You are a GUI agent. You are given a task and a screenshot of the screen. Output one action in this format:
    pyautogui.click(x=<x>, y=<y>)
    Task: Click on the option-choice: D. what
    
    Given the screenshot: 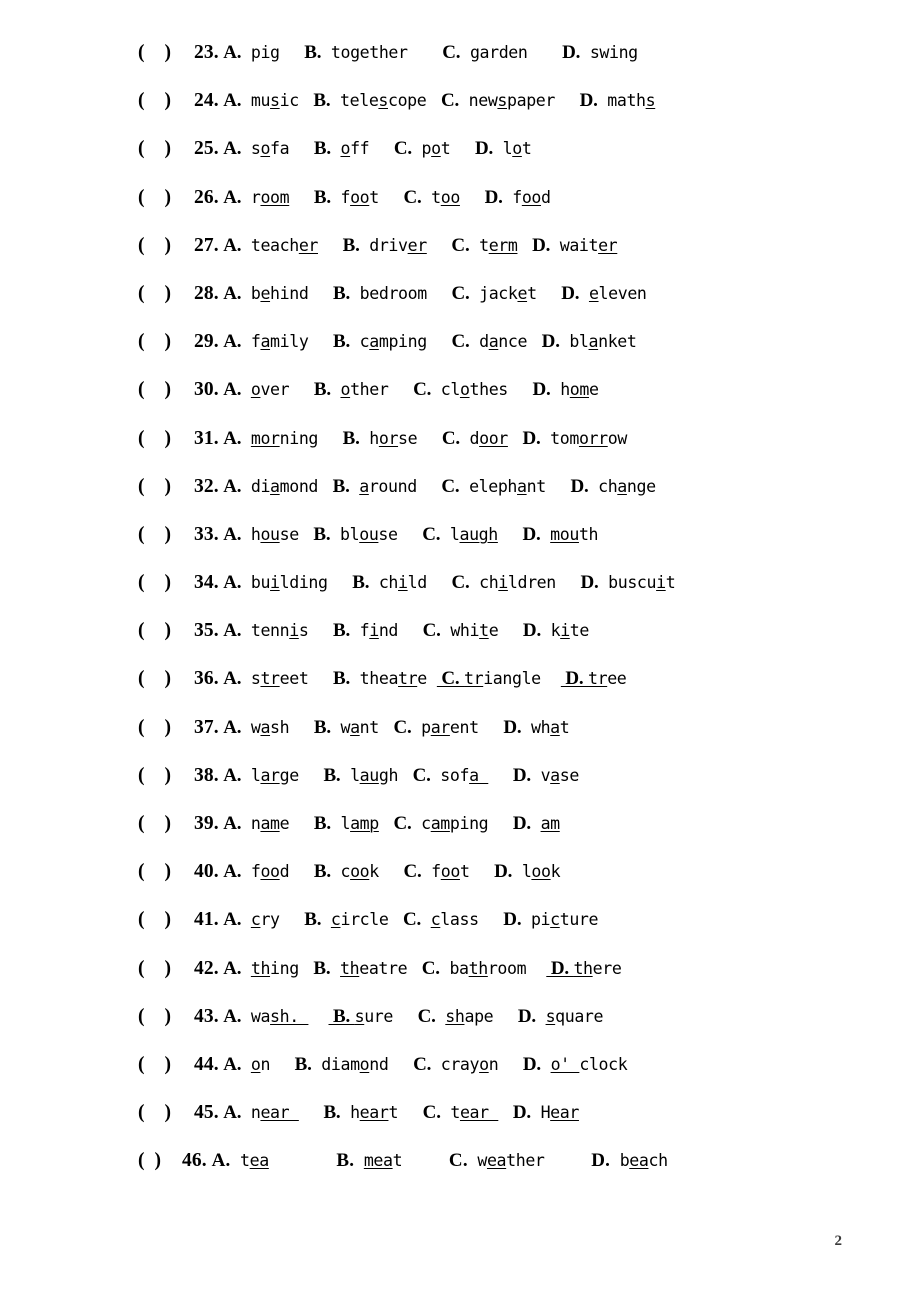 What is the action you would take?
    pyautogui.click(x=534, y=727)
    